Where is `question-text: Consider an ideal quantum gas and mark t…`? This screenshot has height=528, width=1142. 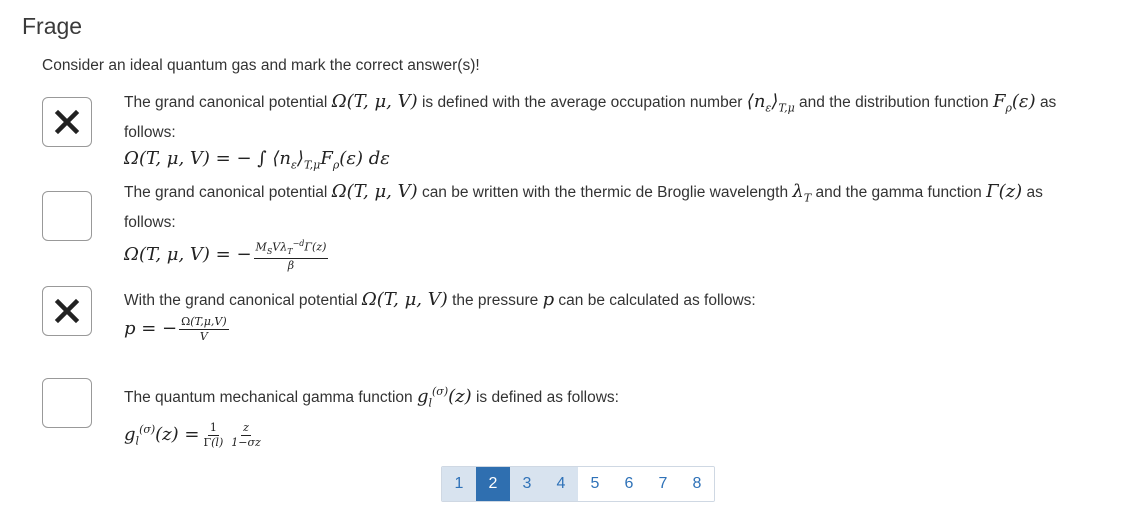
question-text: Consider an ideal quantum gas and mark t… is located at coordinates (261, 65).